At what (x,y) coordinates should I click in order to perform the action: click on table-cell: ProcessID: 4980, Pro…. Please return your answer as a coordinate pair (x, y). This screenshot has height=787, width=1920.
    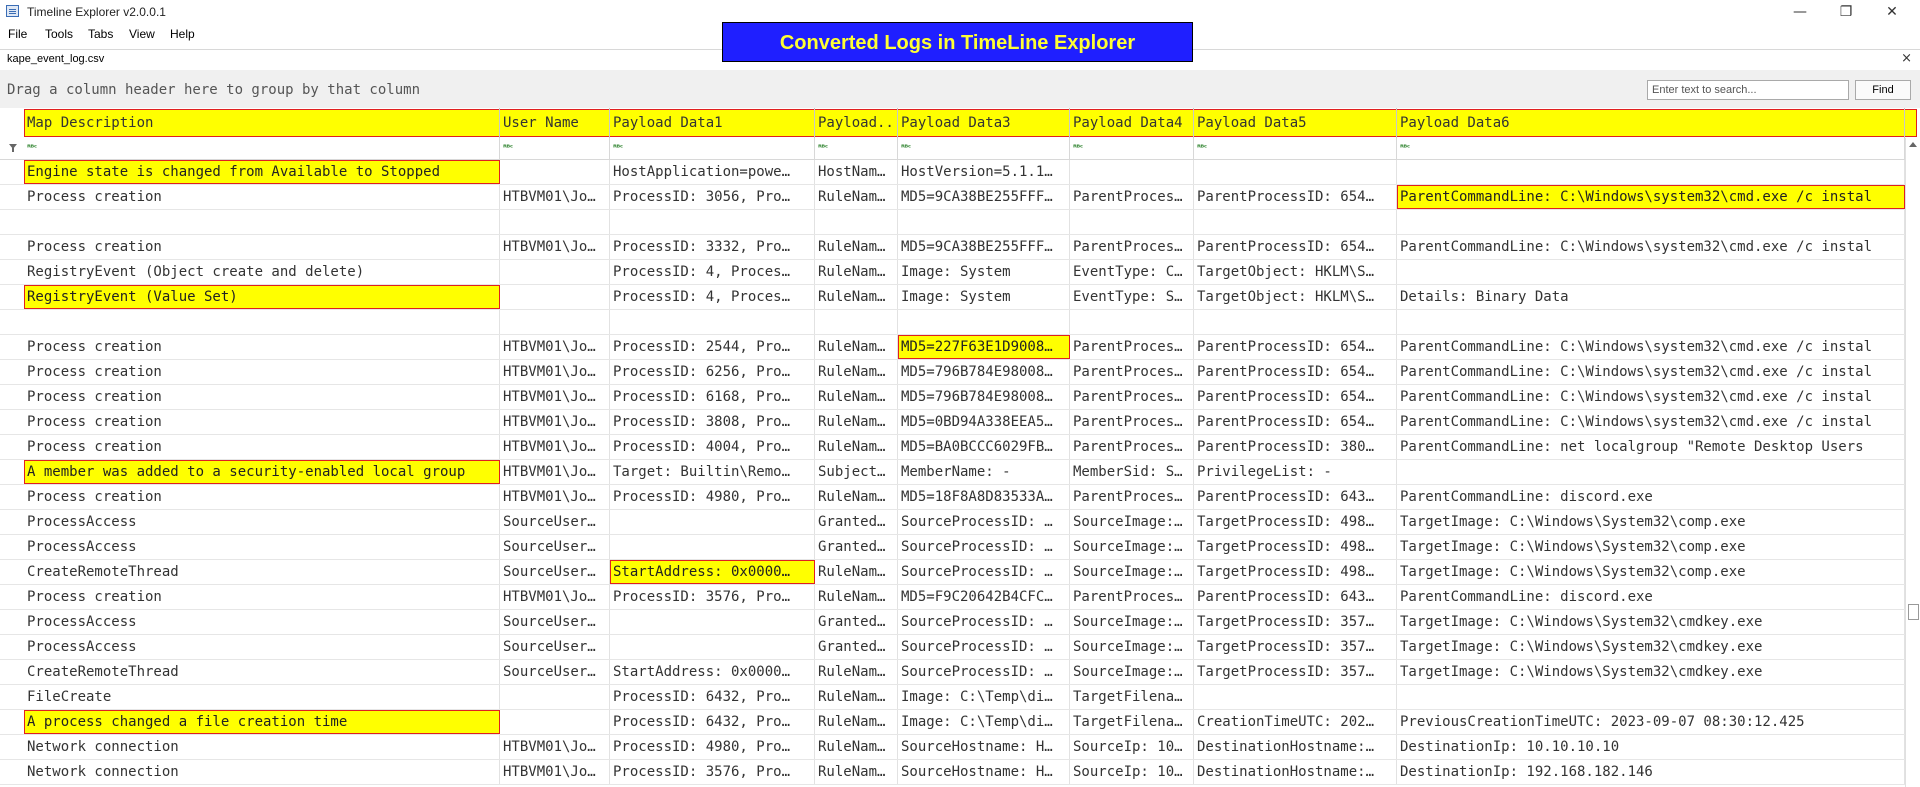
    Looking at the image, I should click on (712, 497).